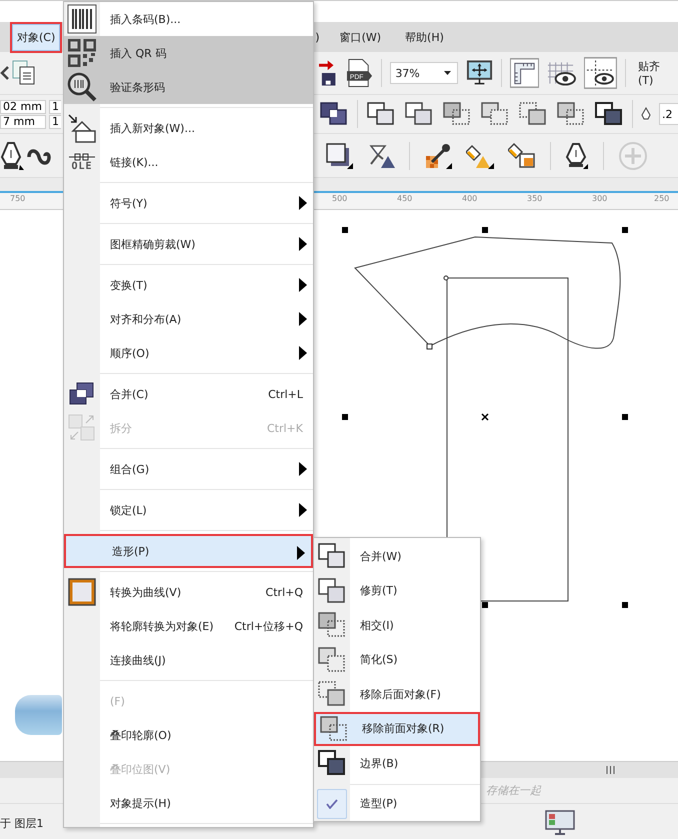 This screenshot has width=678, height=839. I want to click on ruler-label: 400, so click(470, 198).